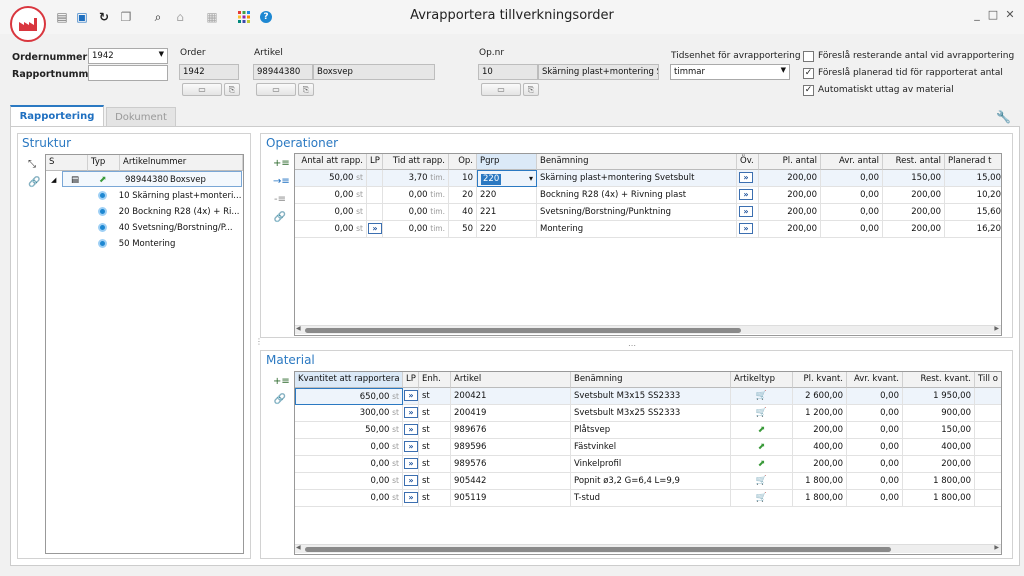 The width and height of the screenshot is (1024, 576). I want to click on column-header: Planerad t, so click(973, 162).